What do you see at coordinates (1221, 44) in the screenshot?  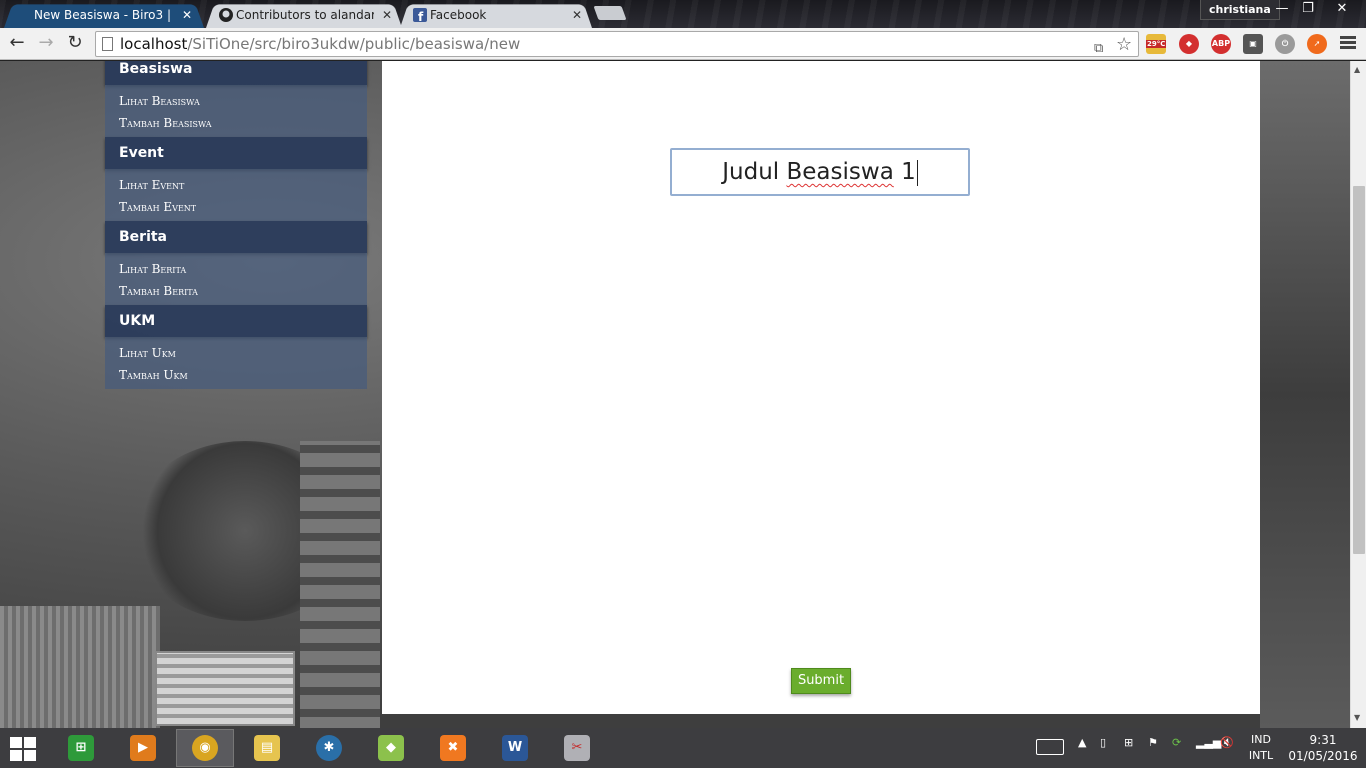 I see `adblock-plus-icon: ABP` at bounding box center [1221, 44].